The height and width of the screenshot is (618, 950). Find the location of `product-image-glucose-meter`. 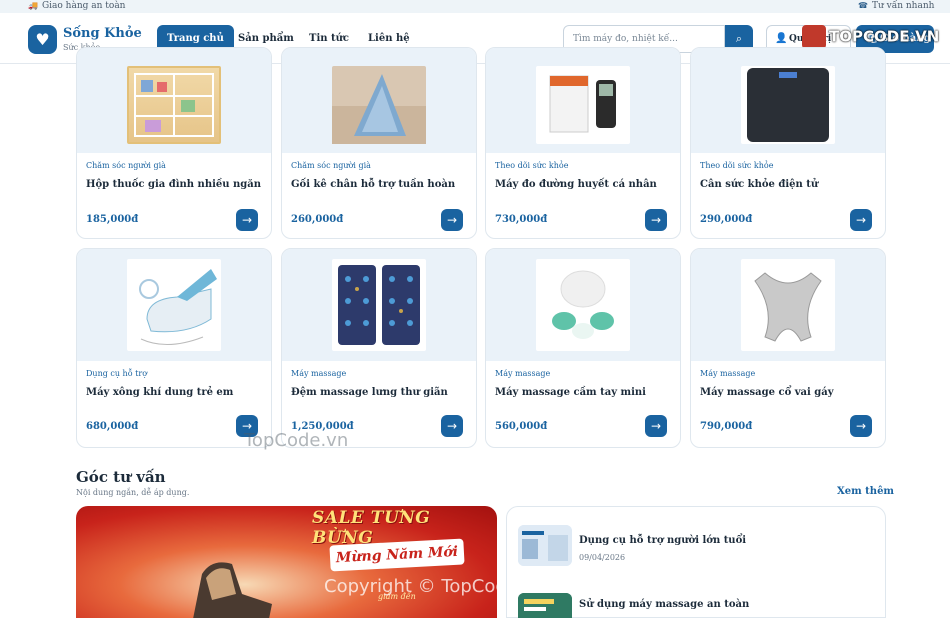

product-image-glucose-meter is located at coordinates (583, 105).